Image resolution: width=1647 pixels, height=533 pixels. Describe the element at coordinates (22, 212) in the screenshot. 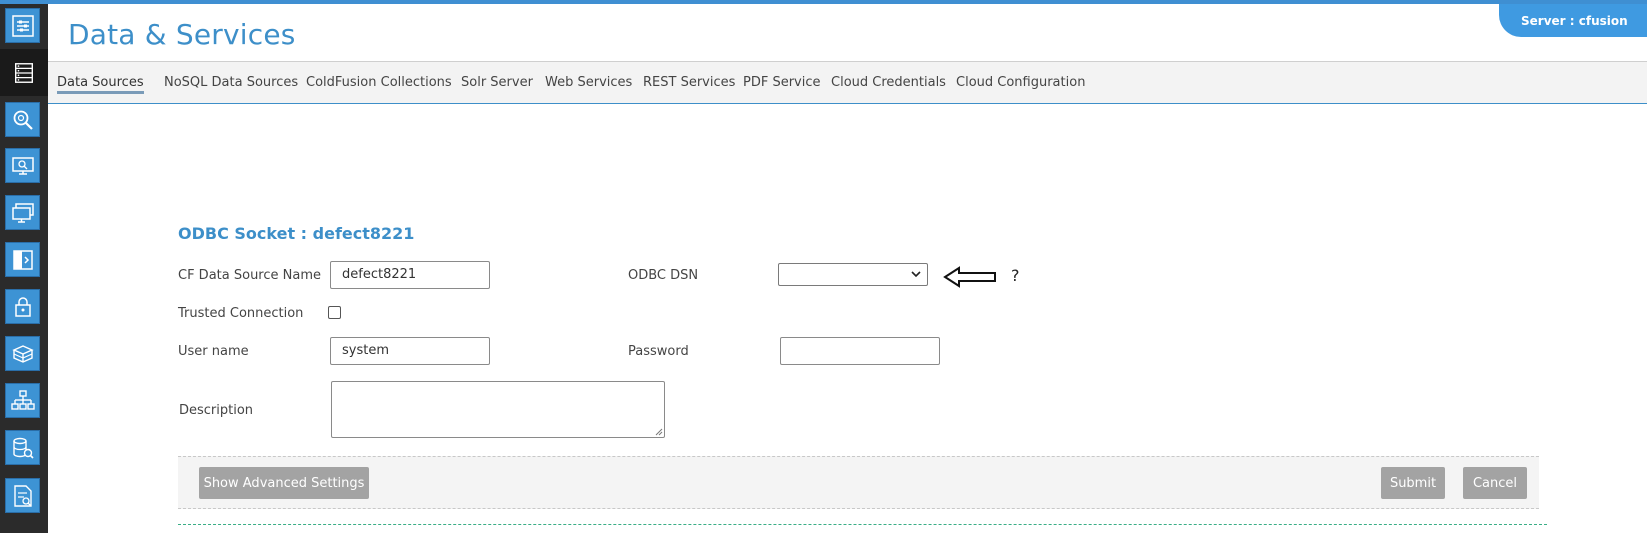

I see `server-manager-icon` at that location.